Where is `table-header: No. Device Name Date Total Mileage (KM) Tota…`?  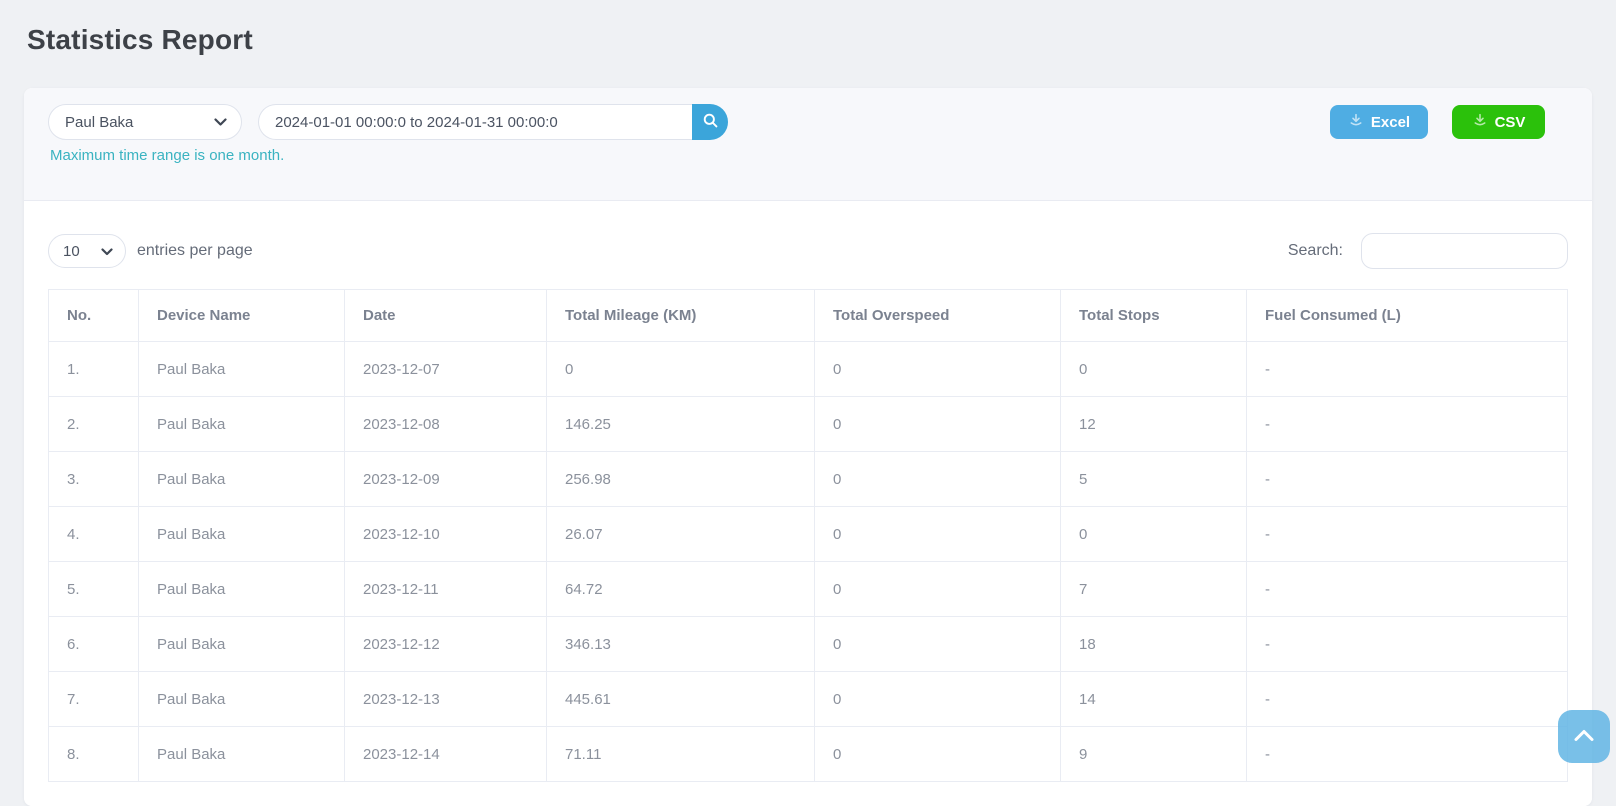
table-header: No. Device Name Date Total Mileage (KM) Tota… is located at coordinates (808, 315).